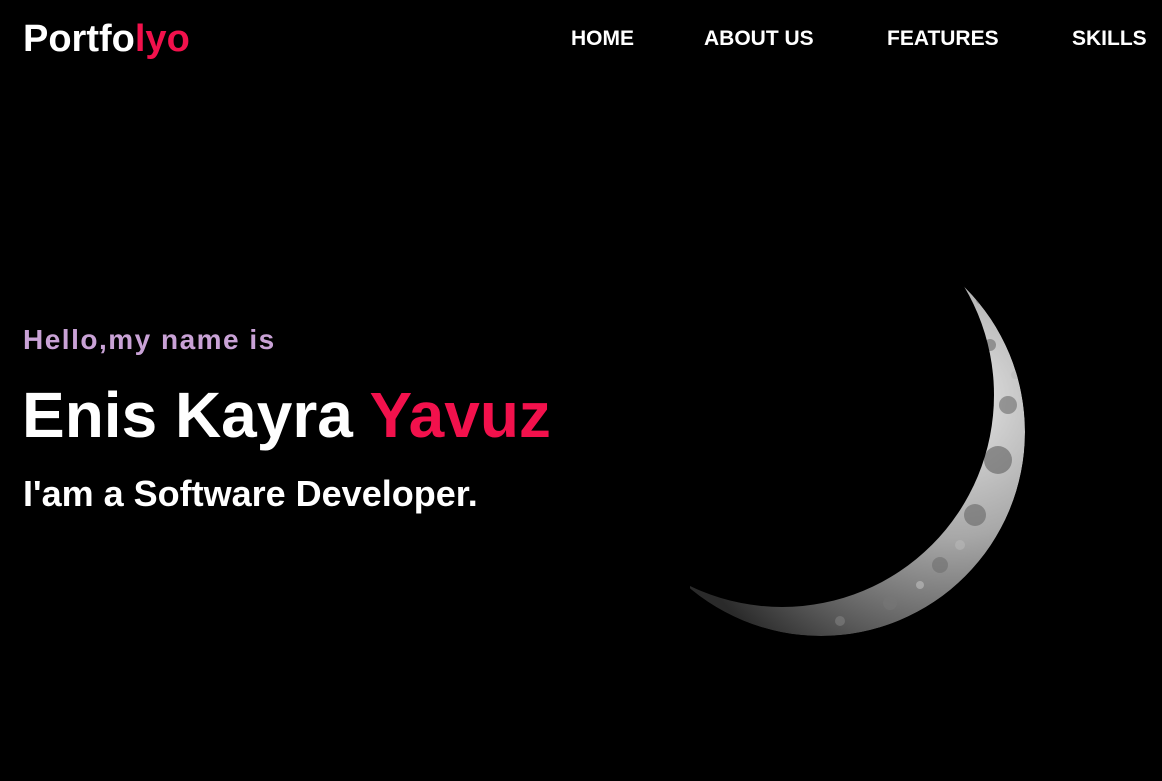 The height and width of the screenshot is (781, 1162). I want to click on hero-name: Enis Kayra Yavuz, so click(286, 415).